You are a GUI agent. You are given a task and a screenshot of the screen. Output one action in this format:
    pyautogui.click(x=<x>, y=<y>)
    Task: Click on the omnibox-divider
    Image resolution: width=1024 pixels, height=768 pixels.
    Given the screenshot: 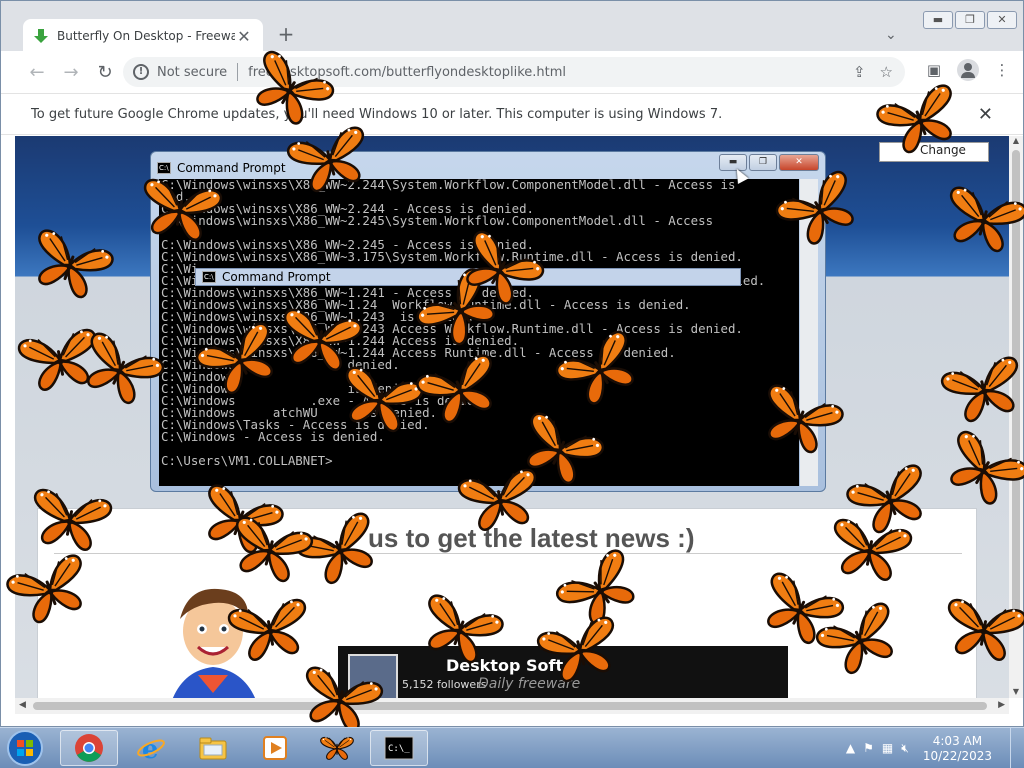 What is the action you would take?
    pyautogui.click(x=238, y=72)
    